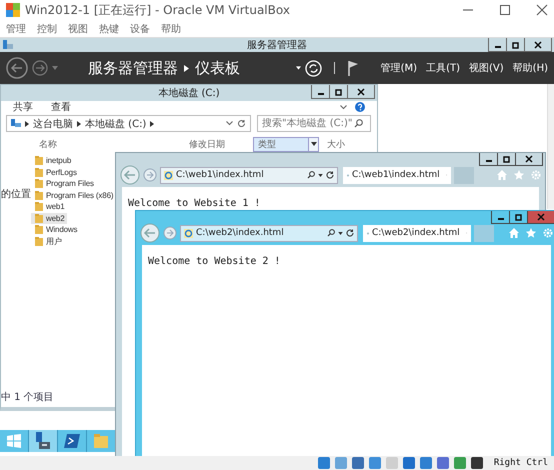 The height and width of the screenshot is (470, 554). What do you see at coordinates (133, 68) in the screenshot?
I see `breadcrumb-item: 服务器管理器` at bounding box center [133, 68].